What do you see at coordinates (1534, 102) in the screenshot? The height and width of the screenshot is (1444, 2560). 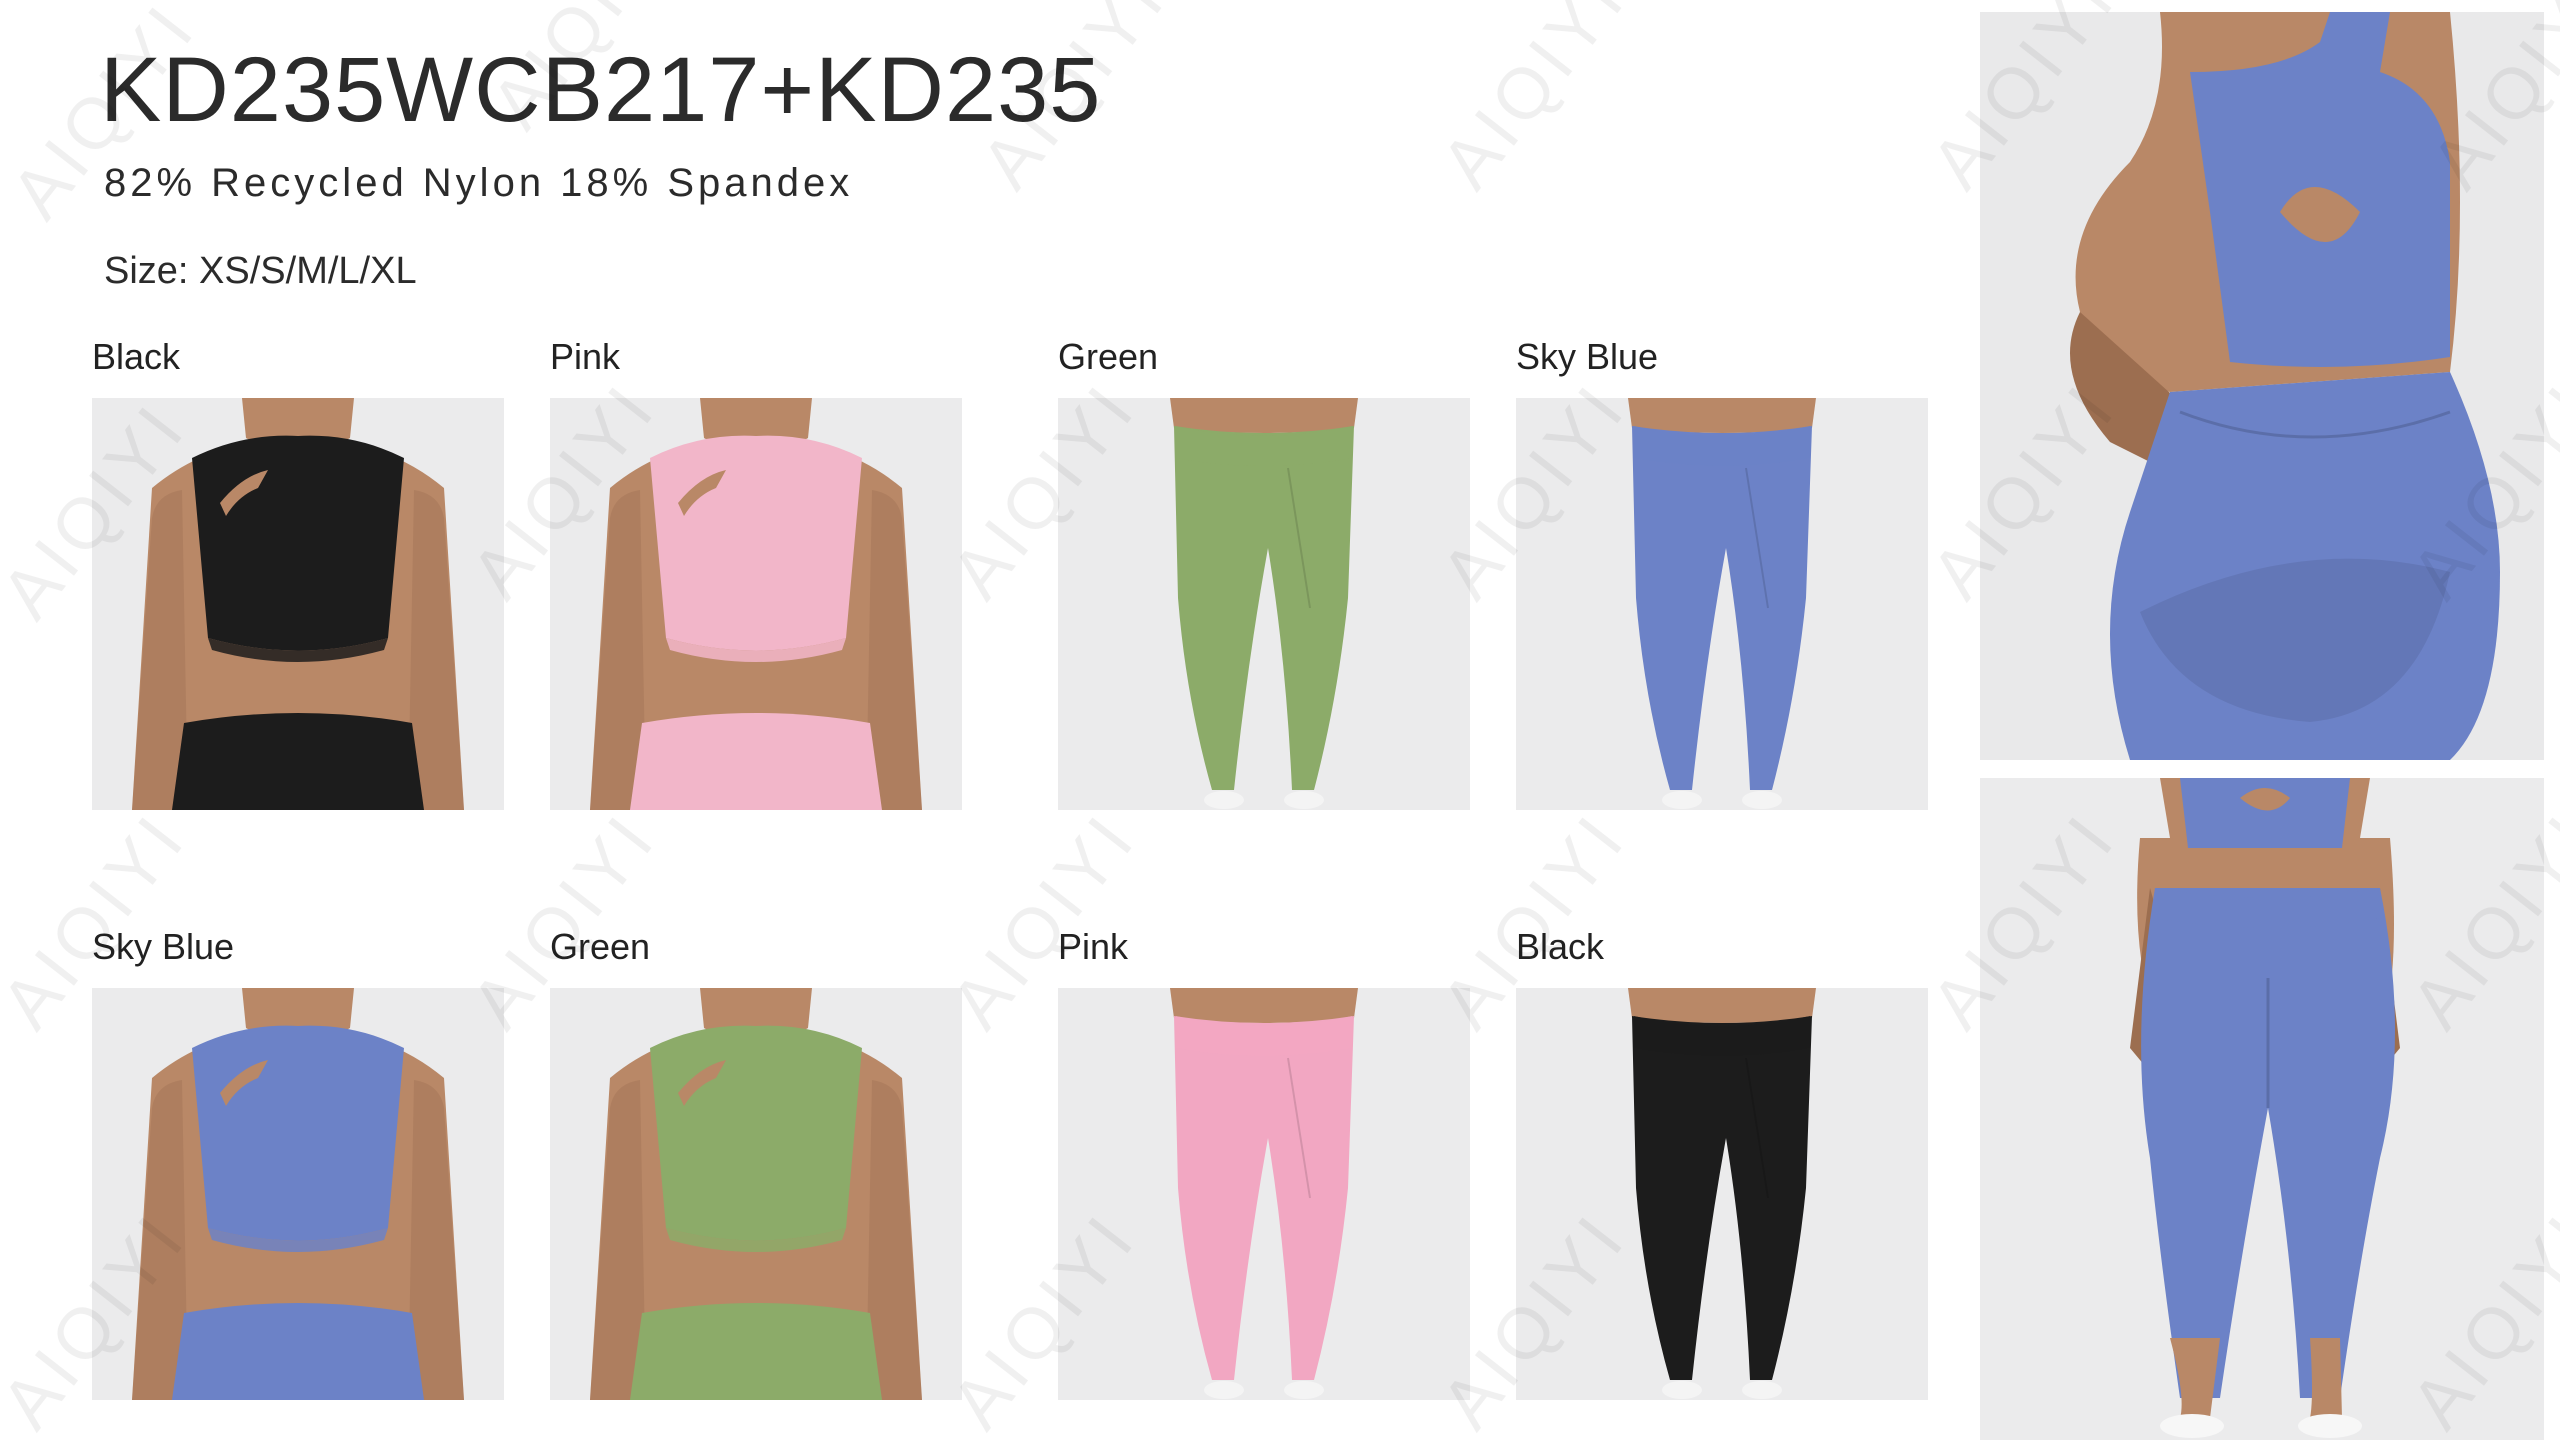 I see `watermark-text: AIQIYI` at bounding box center [1534, 102].